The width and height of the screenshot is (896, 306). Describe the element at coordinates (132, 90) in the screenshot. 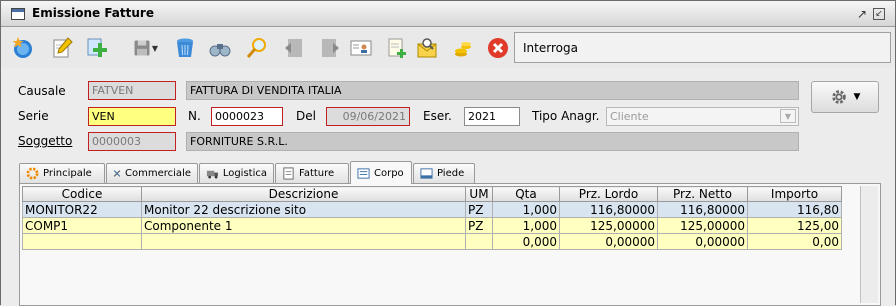

I see `causale-code-field: FATVEN` at that location.